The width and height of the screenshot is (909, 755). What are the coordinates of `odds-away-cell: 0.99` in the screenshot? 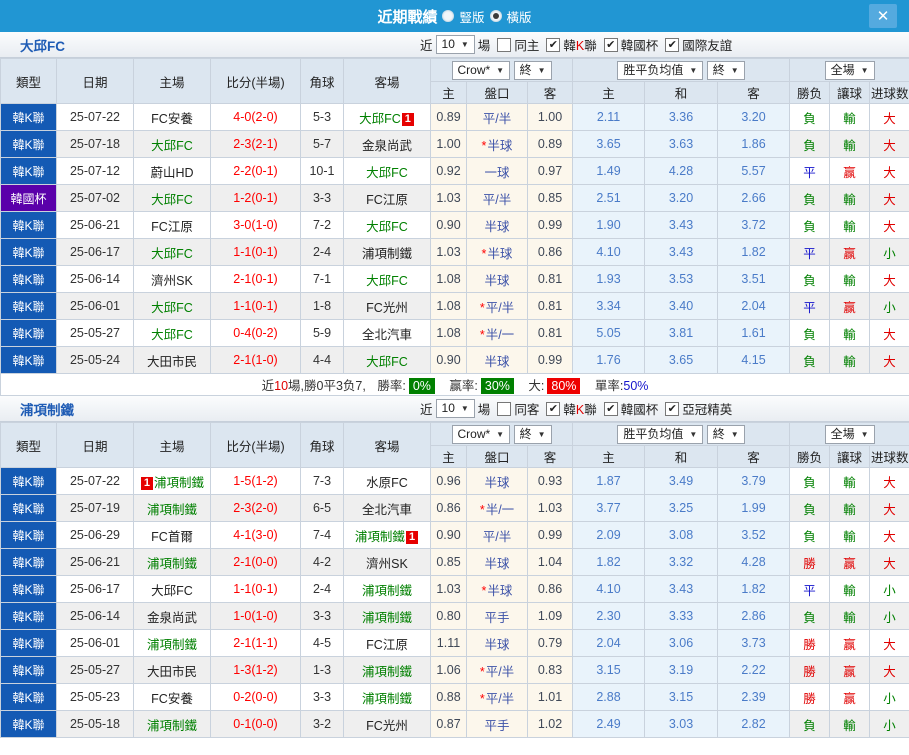 It's located at (550, 225).